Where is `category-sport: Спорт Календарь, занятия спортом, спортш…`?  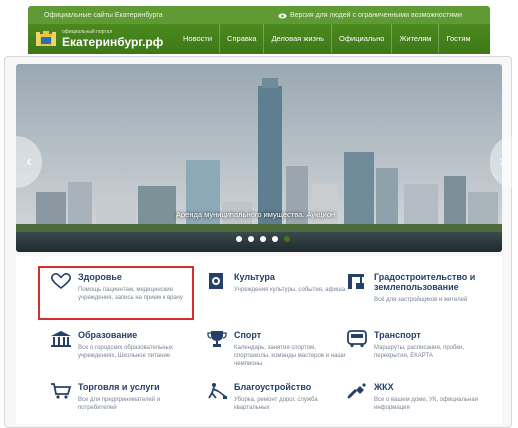
category-sport: Спорт Календарь, занятия спортом, спортш… is located at coordinates (284, 352).